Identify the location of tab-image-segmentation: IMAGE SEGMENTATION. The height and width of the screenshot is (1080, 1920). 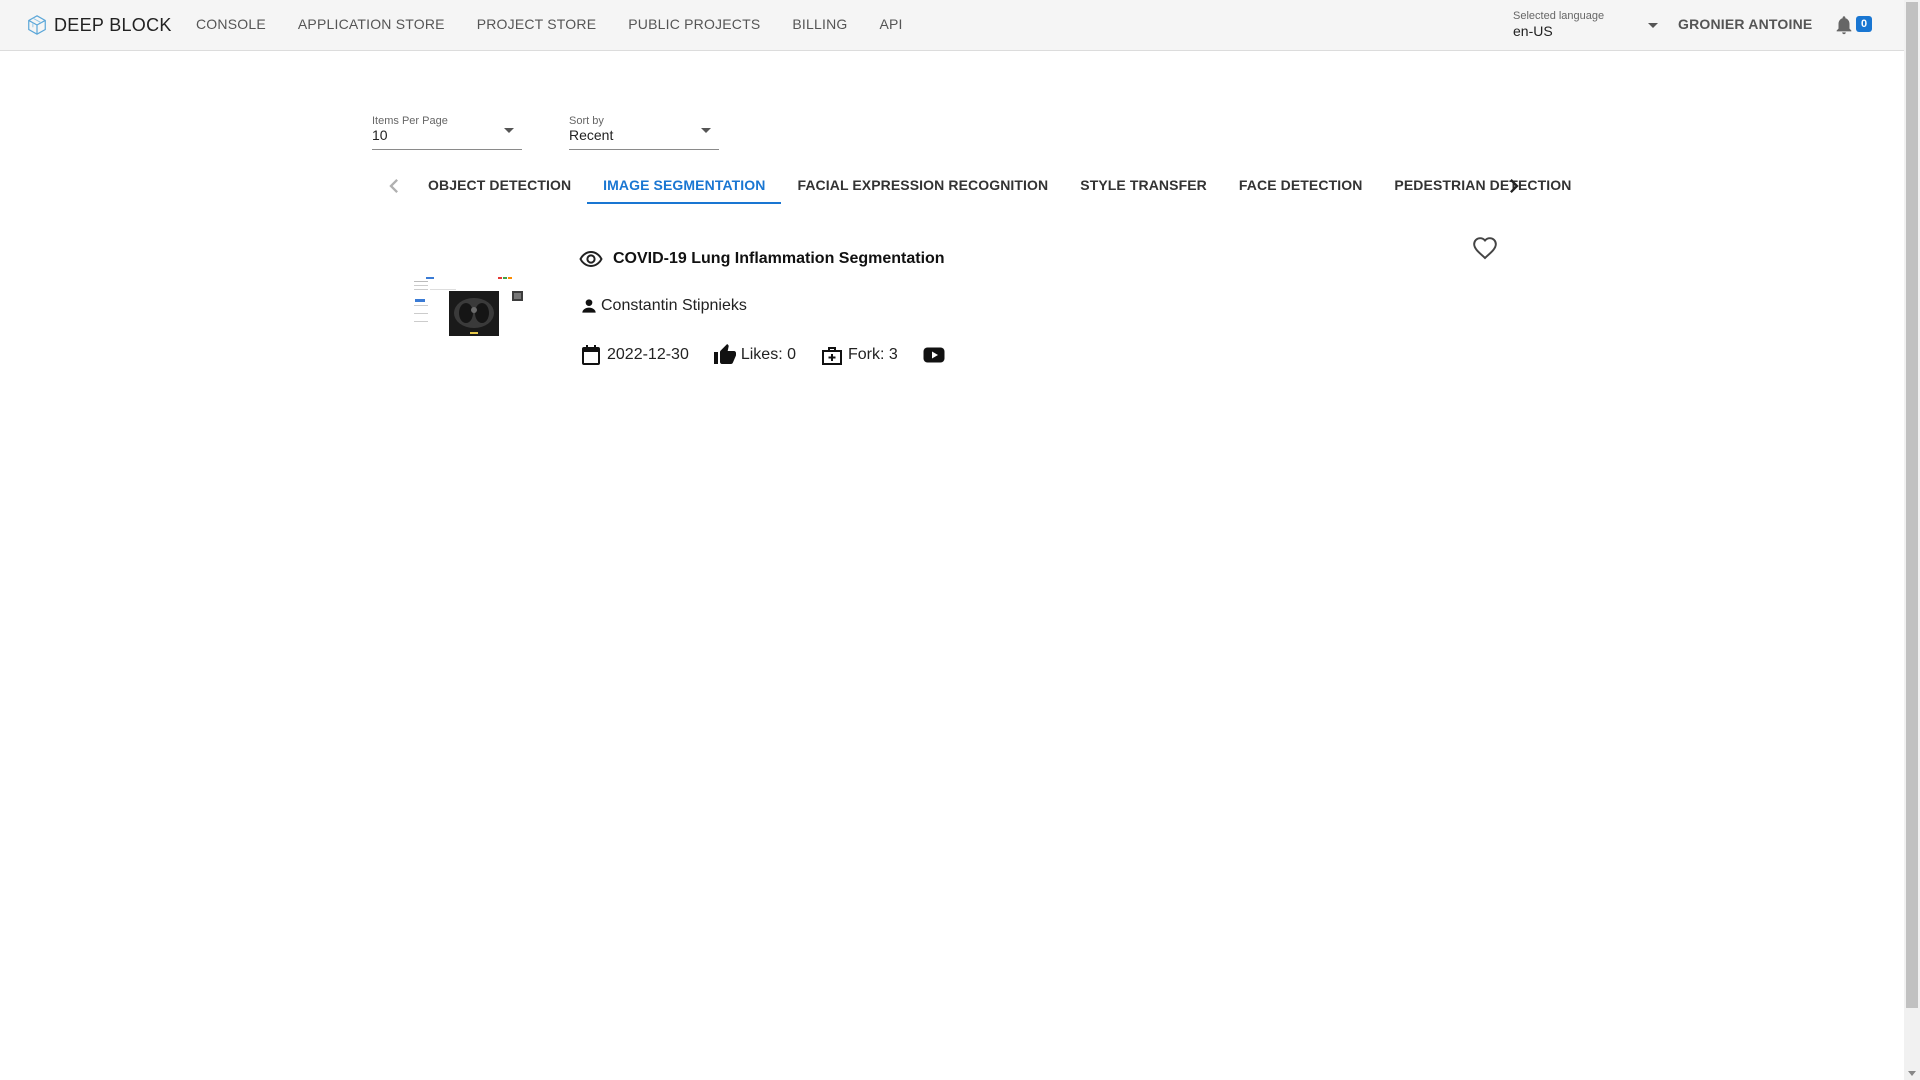
(684, 186).